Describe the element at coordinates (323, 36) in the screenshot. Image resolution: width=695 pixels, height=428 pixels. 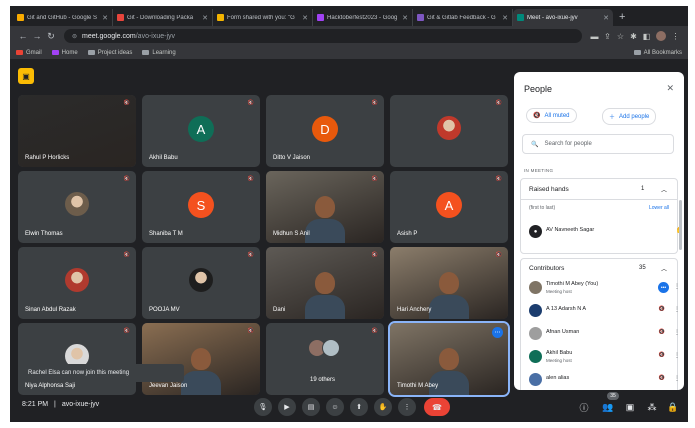
I see `url-field: ⊜ meet.google.com/avo-ixue-jyv` at that location.